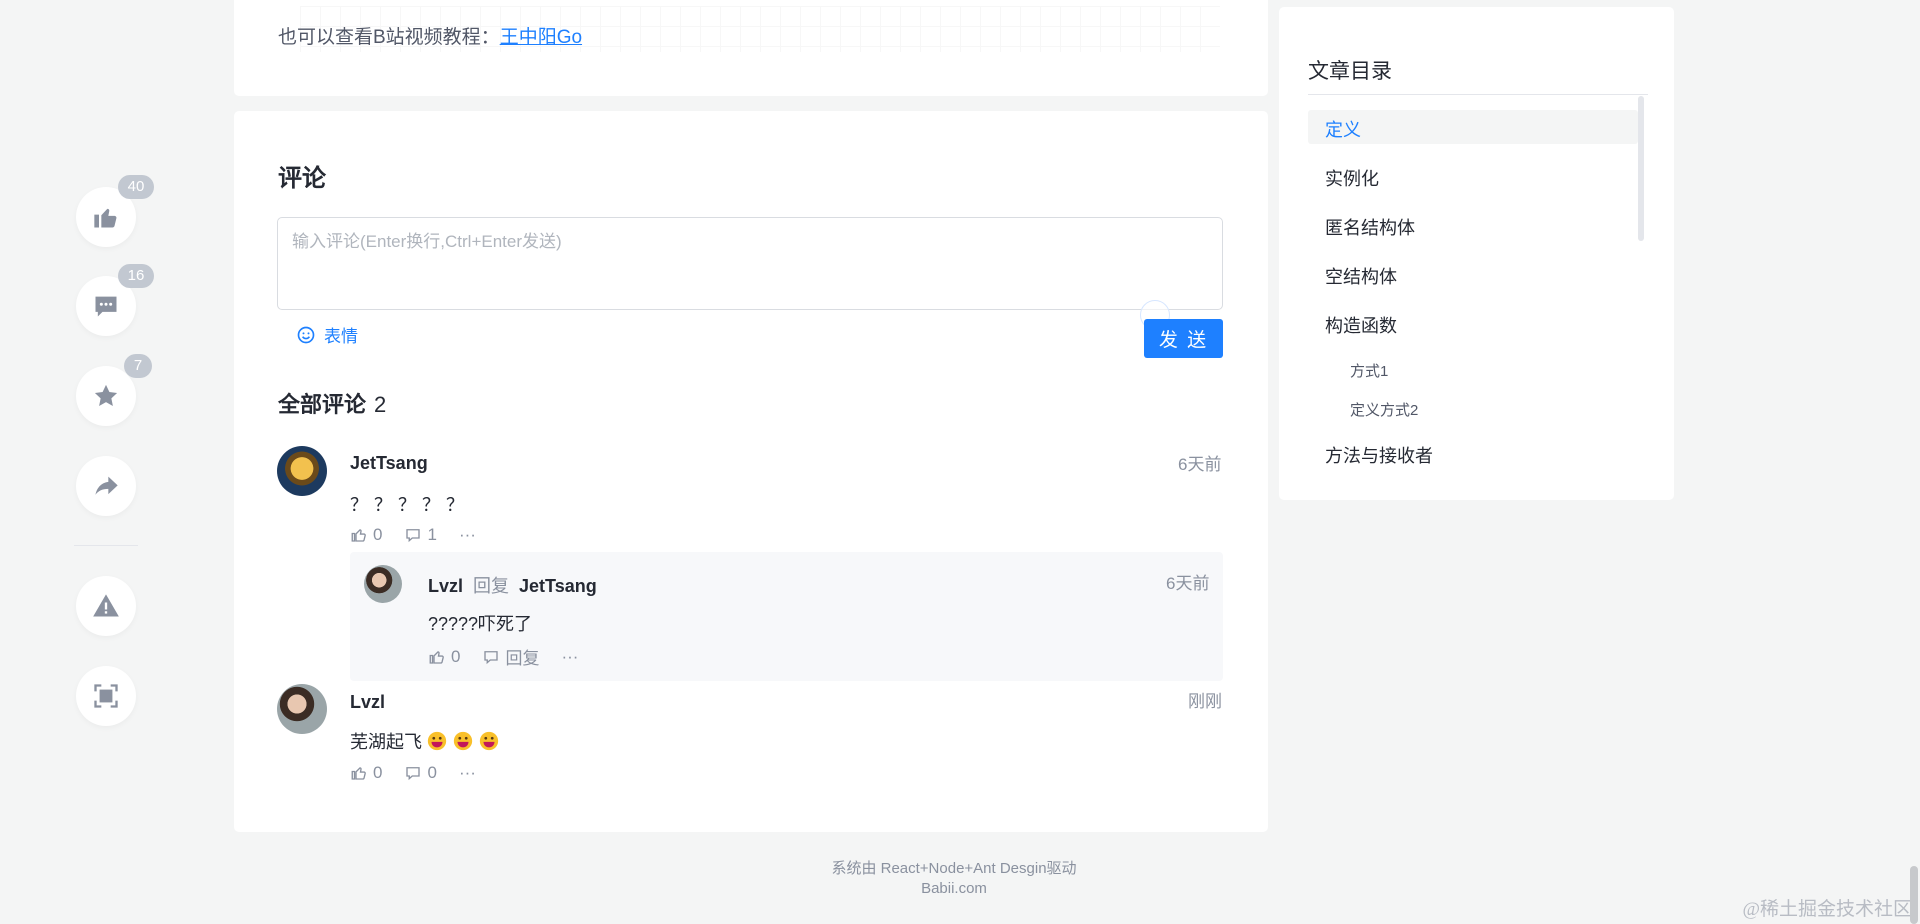 The width and height of the screenshot is (1920, 924). What do you see at coordinates (1205, 701) in the screenshot?
I see `comment-time: 刚刚` at bounding box center [1205, 701].